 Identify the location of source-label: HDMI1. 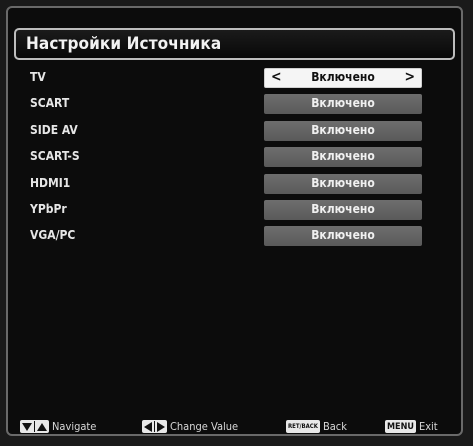
(50, 183).